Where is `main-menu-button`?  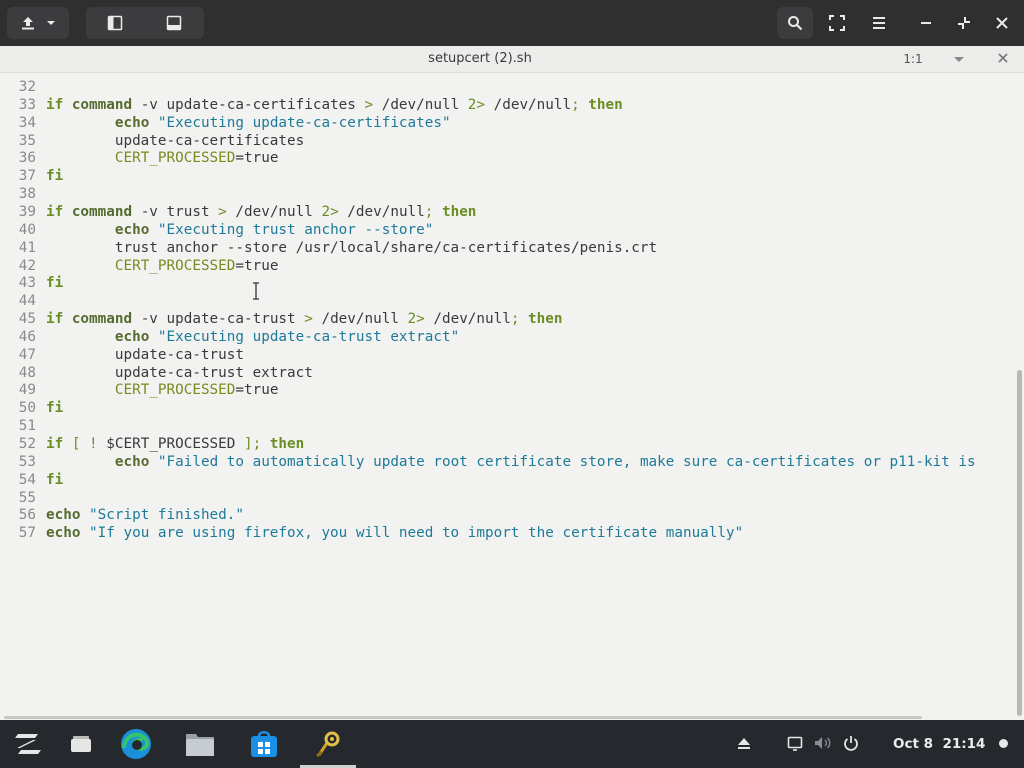
main-menu-button is located at coordinates (879, 23).